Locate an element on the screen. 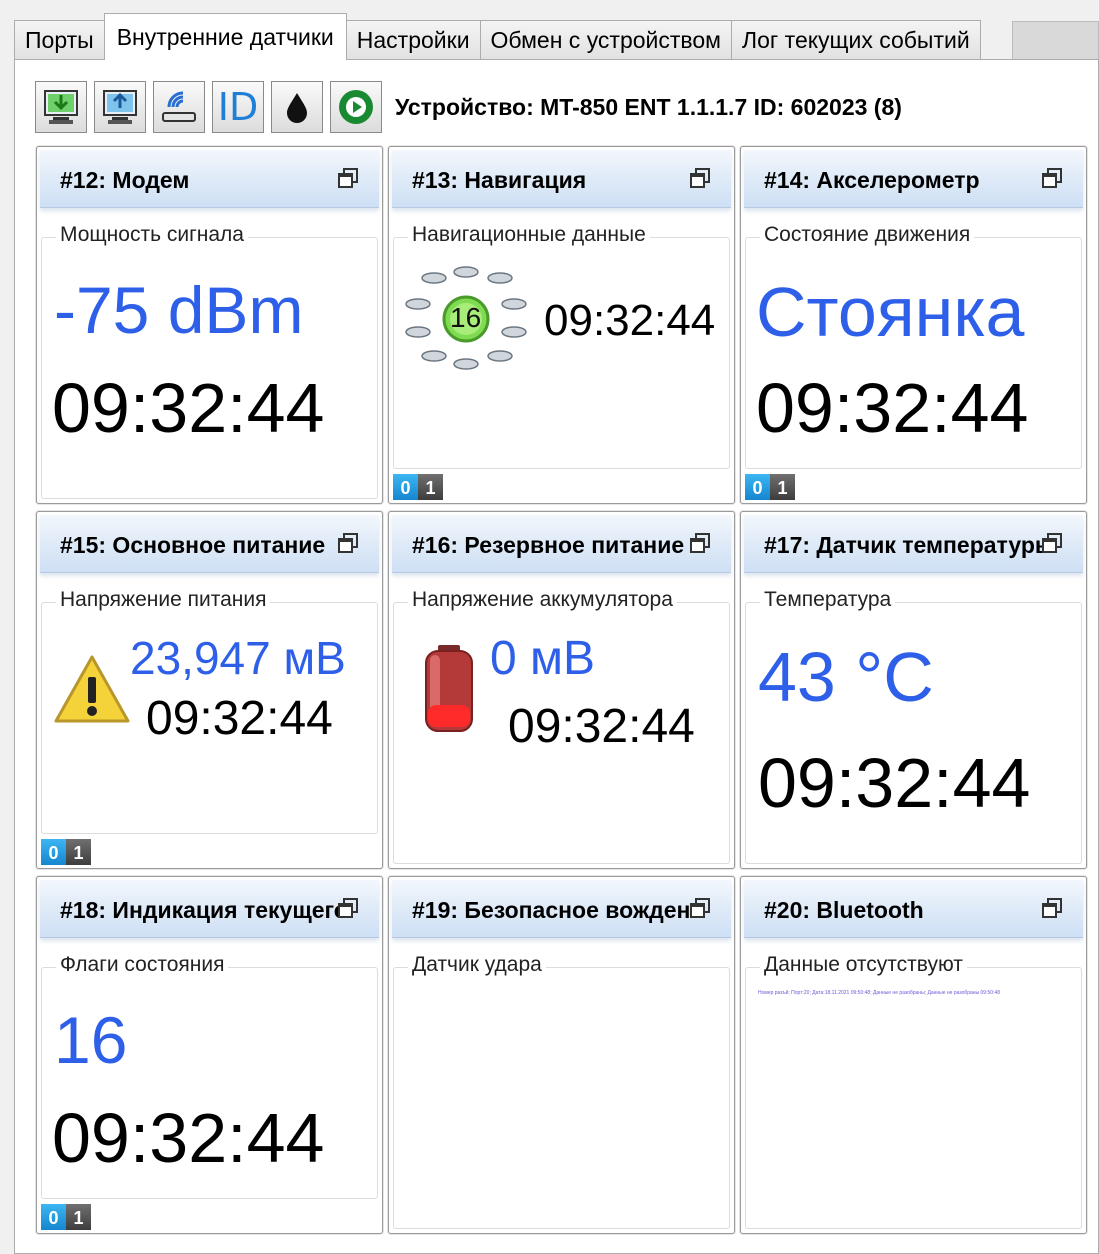  card-title: #13: Навигация is located at coordinates (499, 180).